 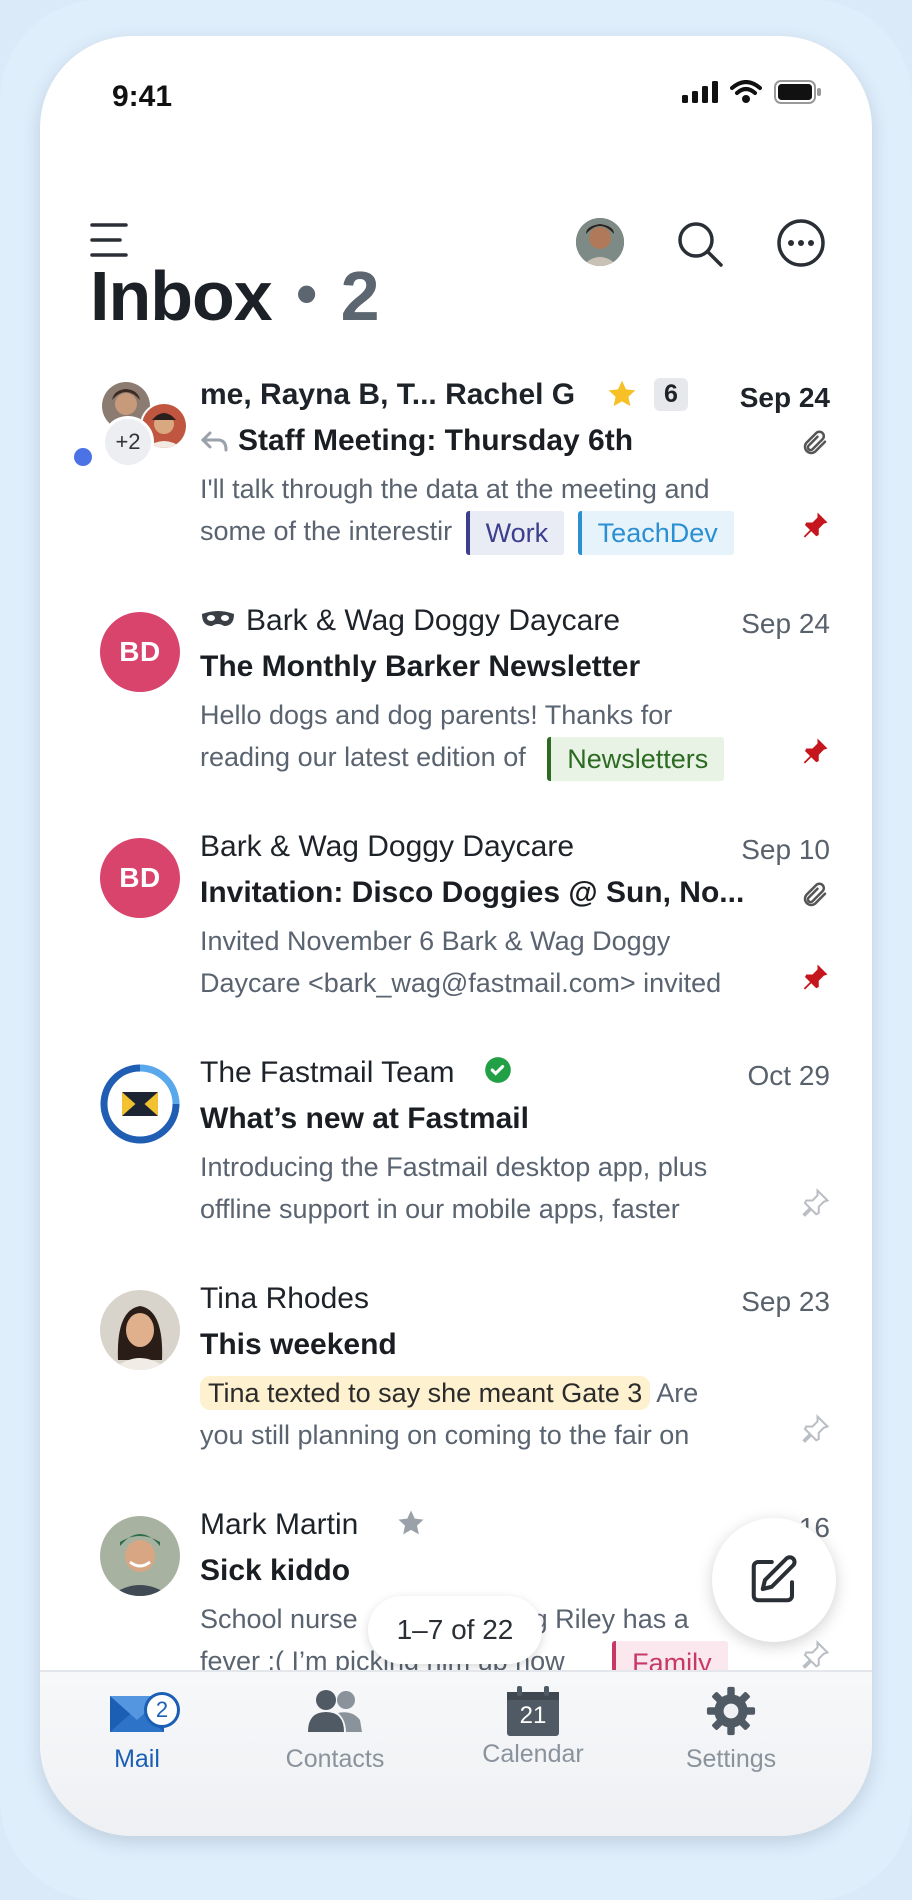 I want to click on tab-label: Calendar, so click(x=533, y=1754).